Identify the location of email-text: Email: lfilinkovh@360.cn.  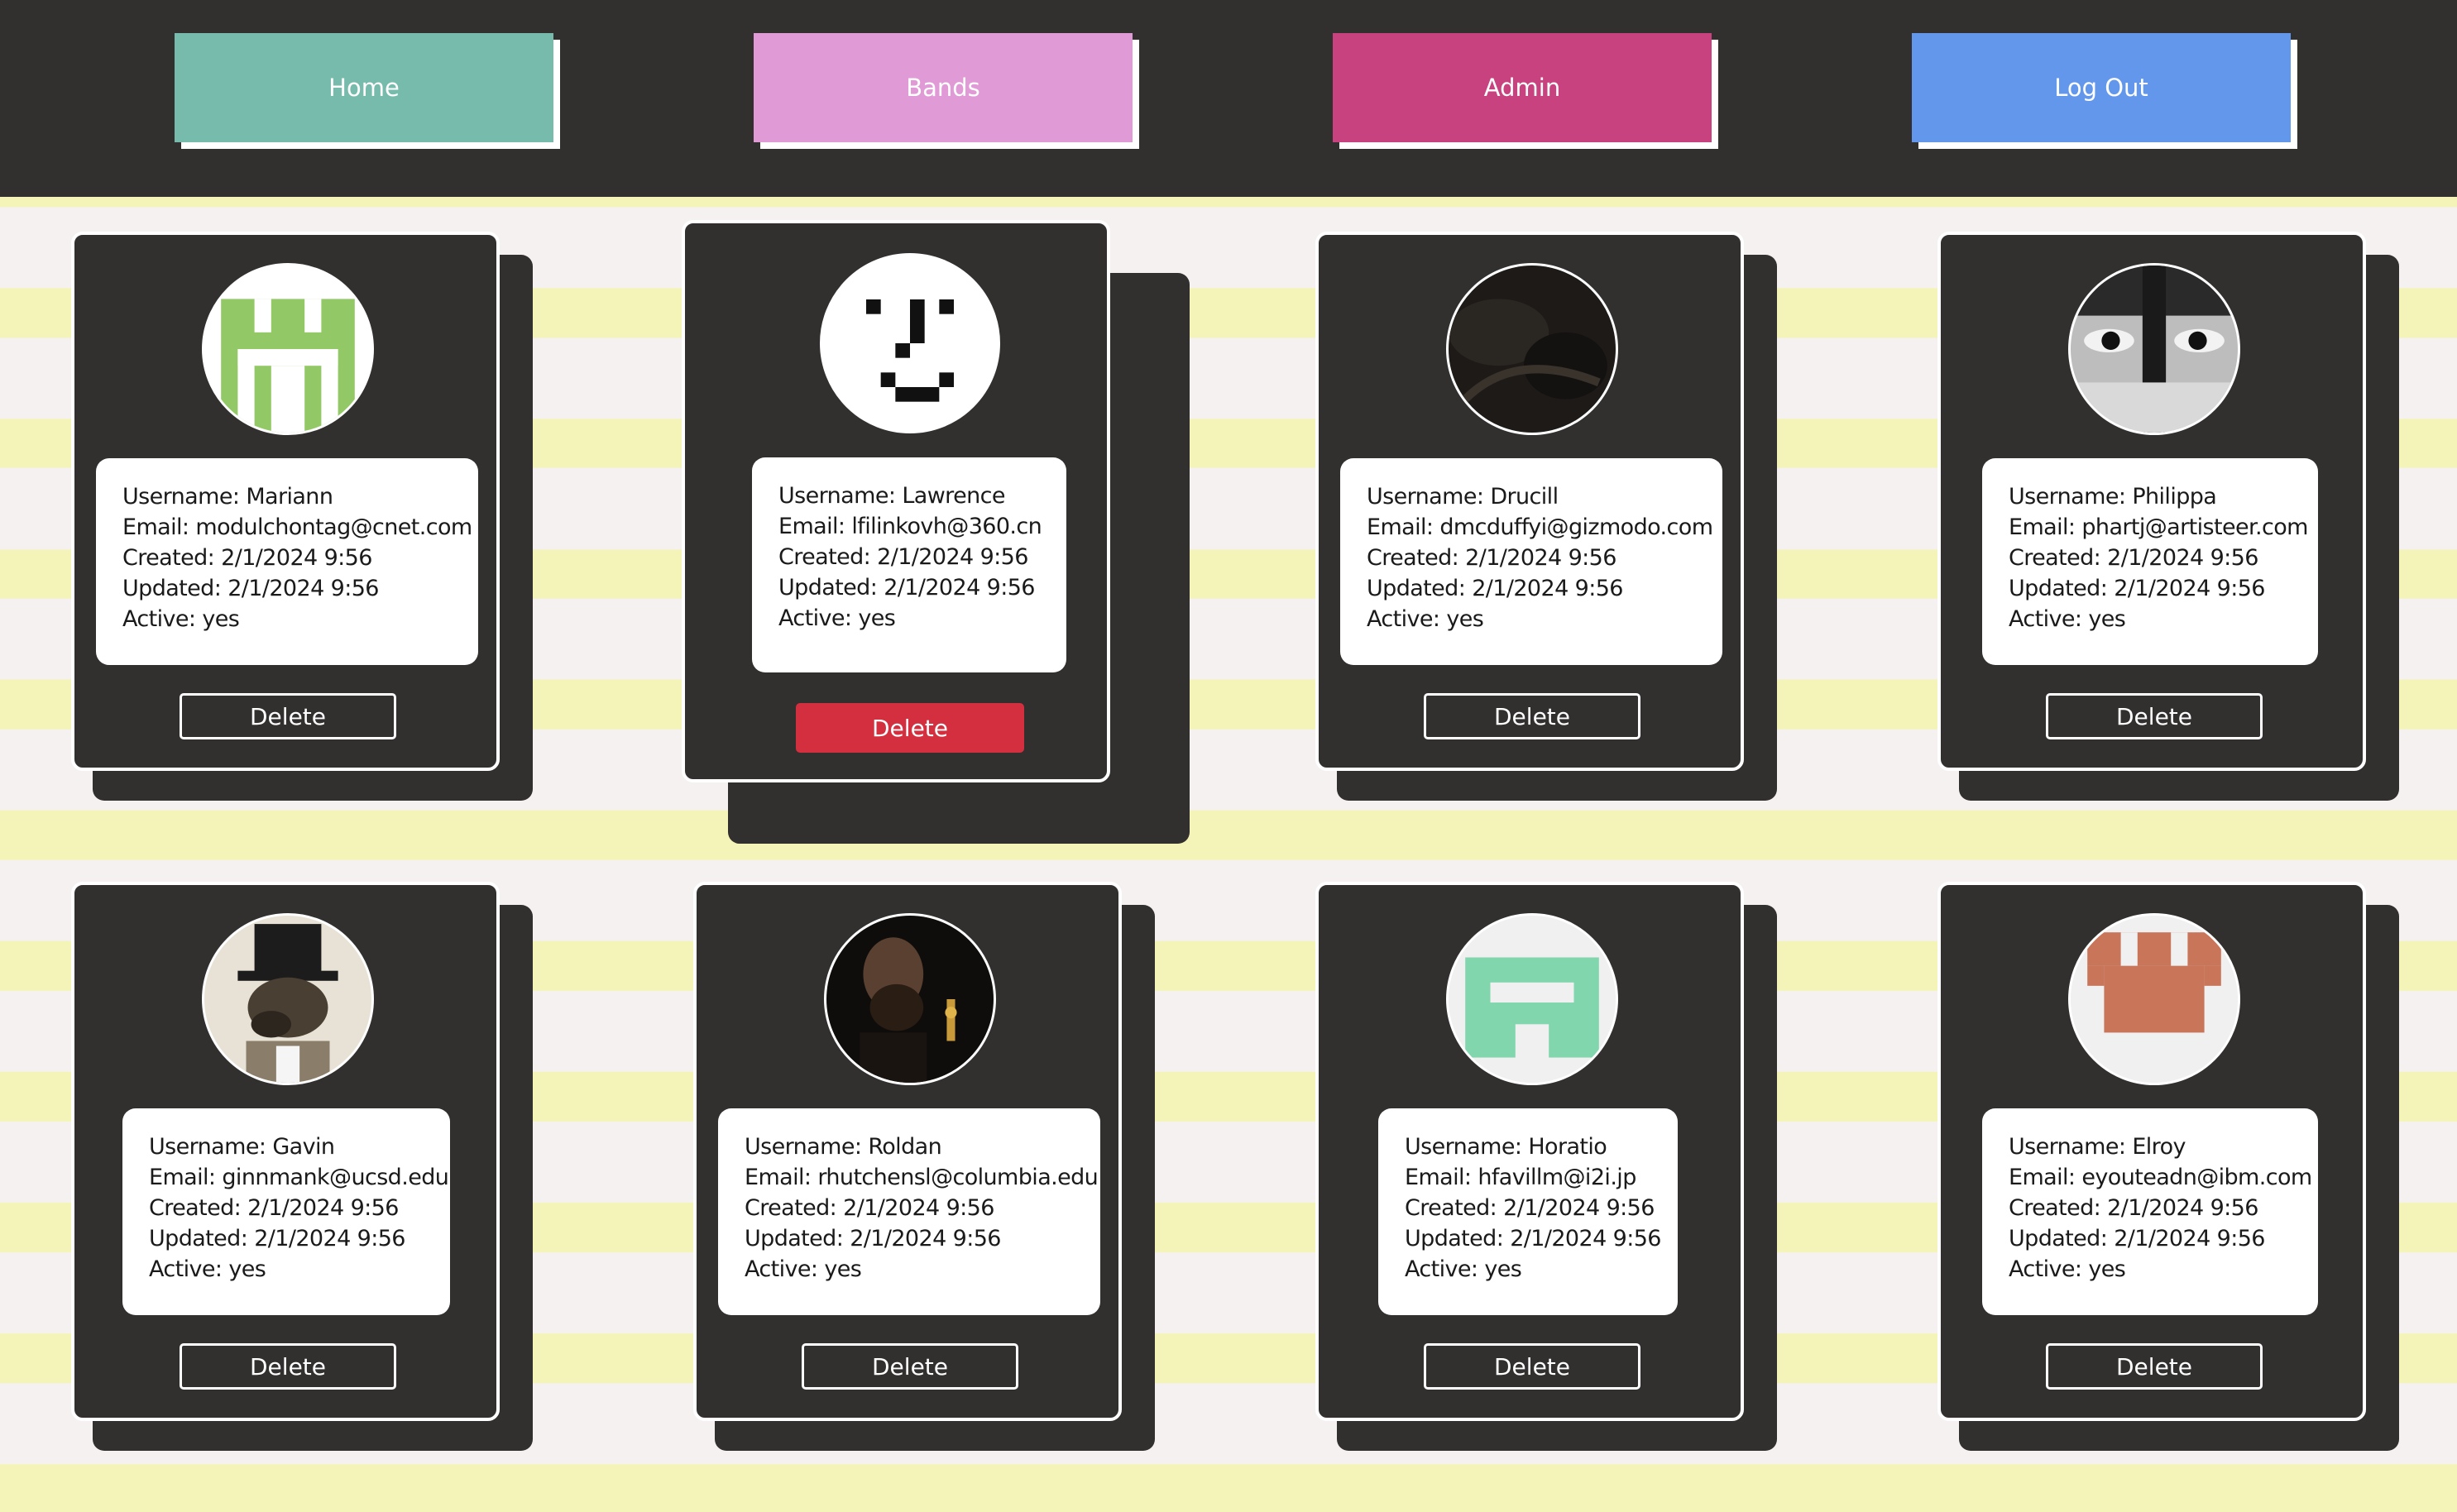
(910, 526).